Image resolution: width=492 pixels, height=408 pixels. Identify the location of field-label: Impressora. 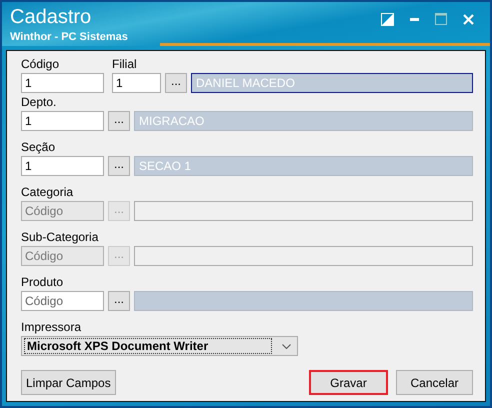
(51, 327).